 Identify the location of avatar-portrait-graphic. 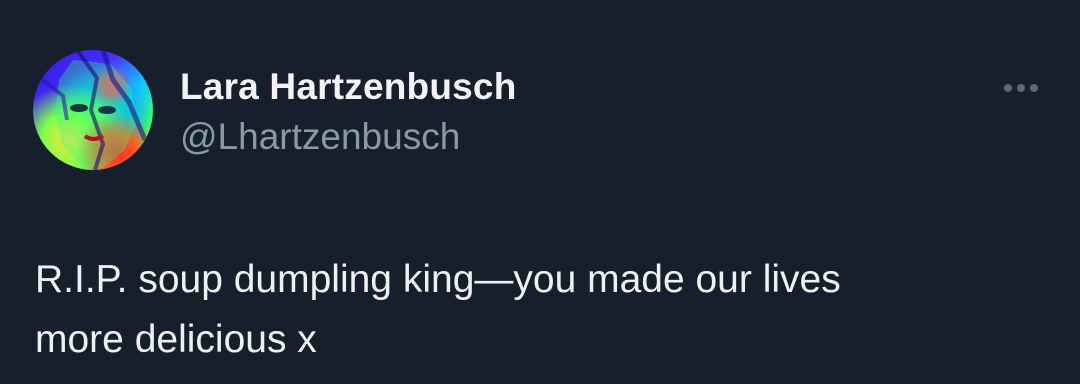
(94, 110).